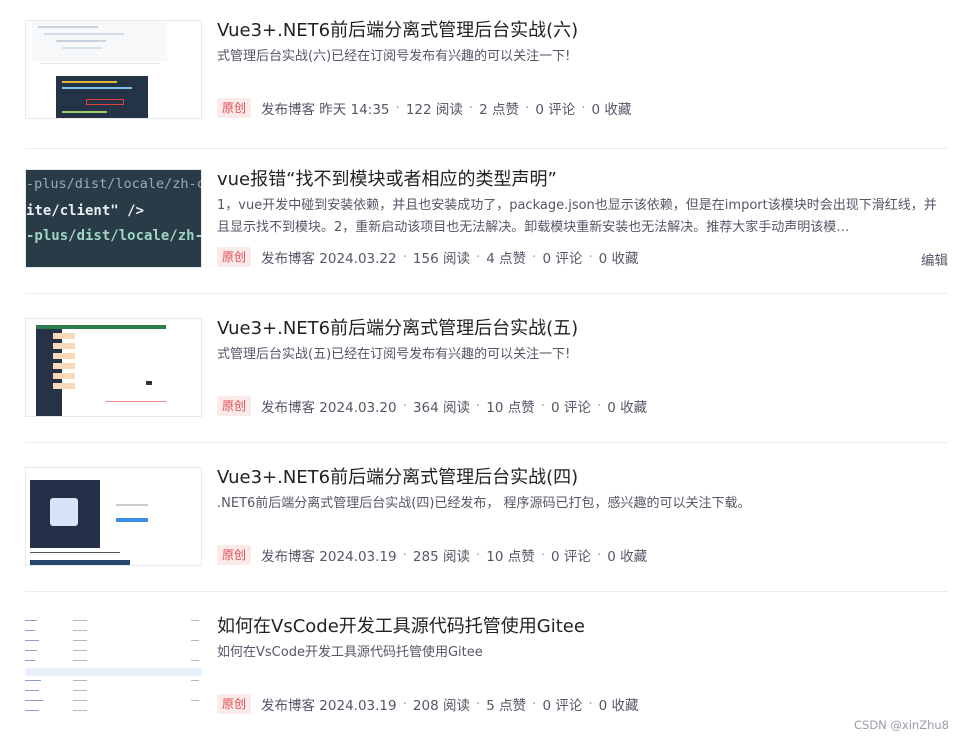 This screenshot has height=739, width=961. What do you see at coordinates (387, 180) in the screenshot?
I see `article-title: vue报错“找不到模块或者相应的类型声明”` at bounding box center [387, 180].